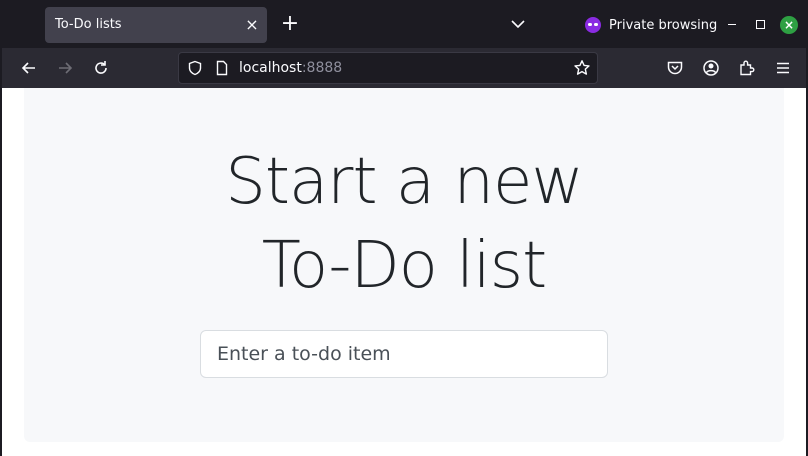 The width and height of the screenshot is (808, 456). What do you see at coordinates (760, 24) in the screenshot?
I see `maximize-icon` at bounding box center [760, 24].